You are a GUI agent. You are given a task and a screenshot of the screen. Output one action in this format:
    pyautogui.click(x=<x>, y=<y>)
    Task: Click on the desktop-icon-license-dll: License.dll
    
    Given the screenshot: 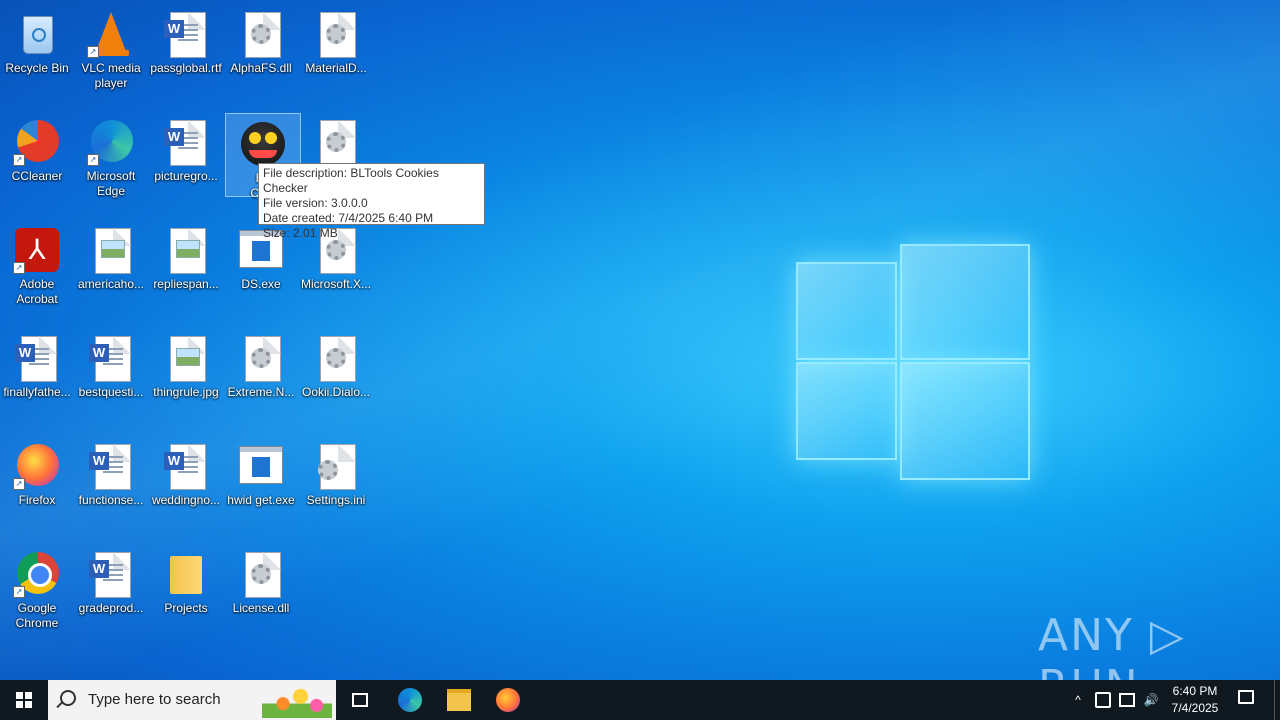 What is the action you would take?
    pyautogui.click(x=261, y=580)
    